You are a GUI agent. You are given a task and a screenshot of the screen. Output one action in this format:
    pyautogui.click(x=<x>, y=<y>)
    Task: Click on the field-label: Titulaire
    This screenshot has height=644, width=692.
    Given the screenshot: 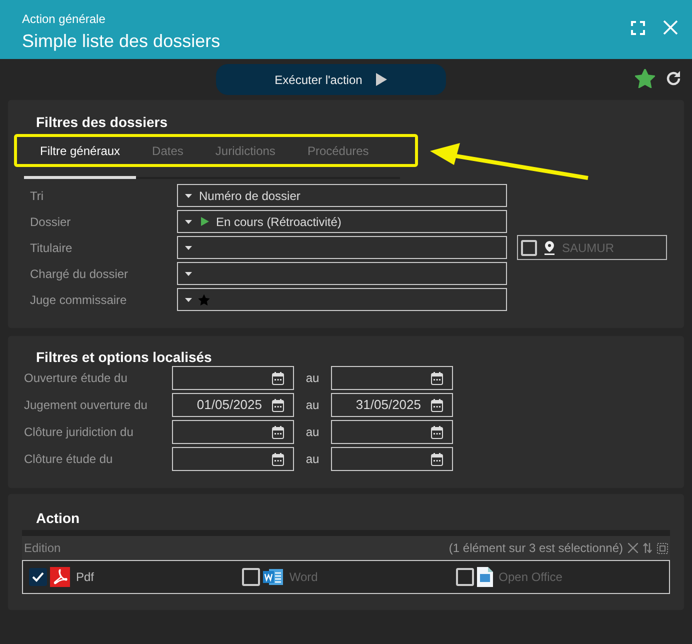 What is the action you would take?
    pyautogui.click(x=51, y=248)
    